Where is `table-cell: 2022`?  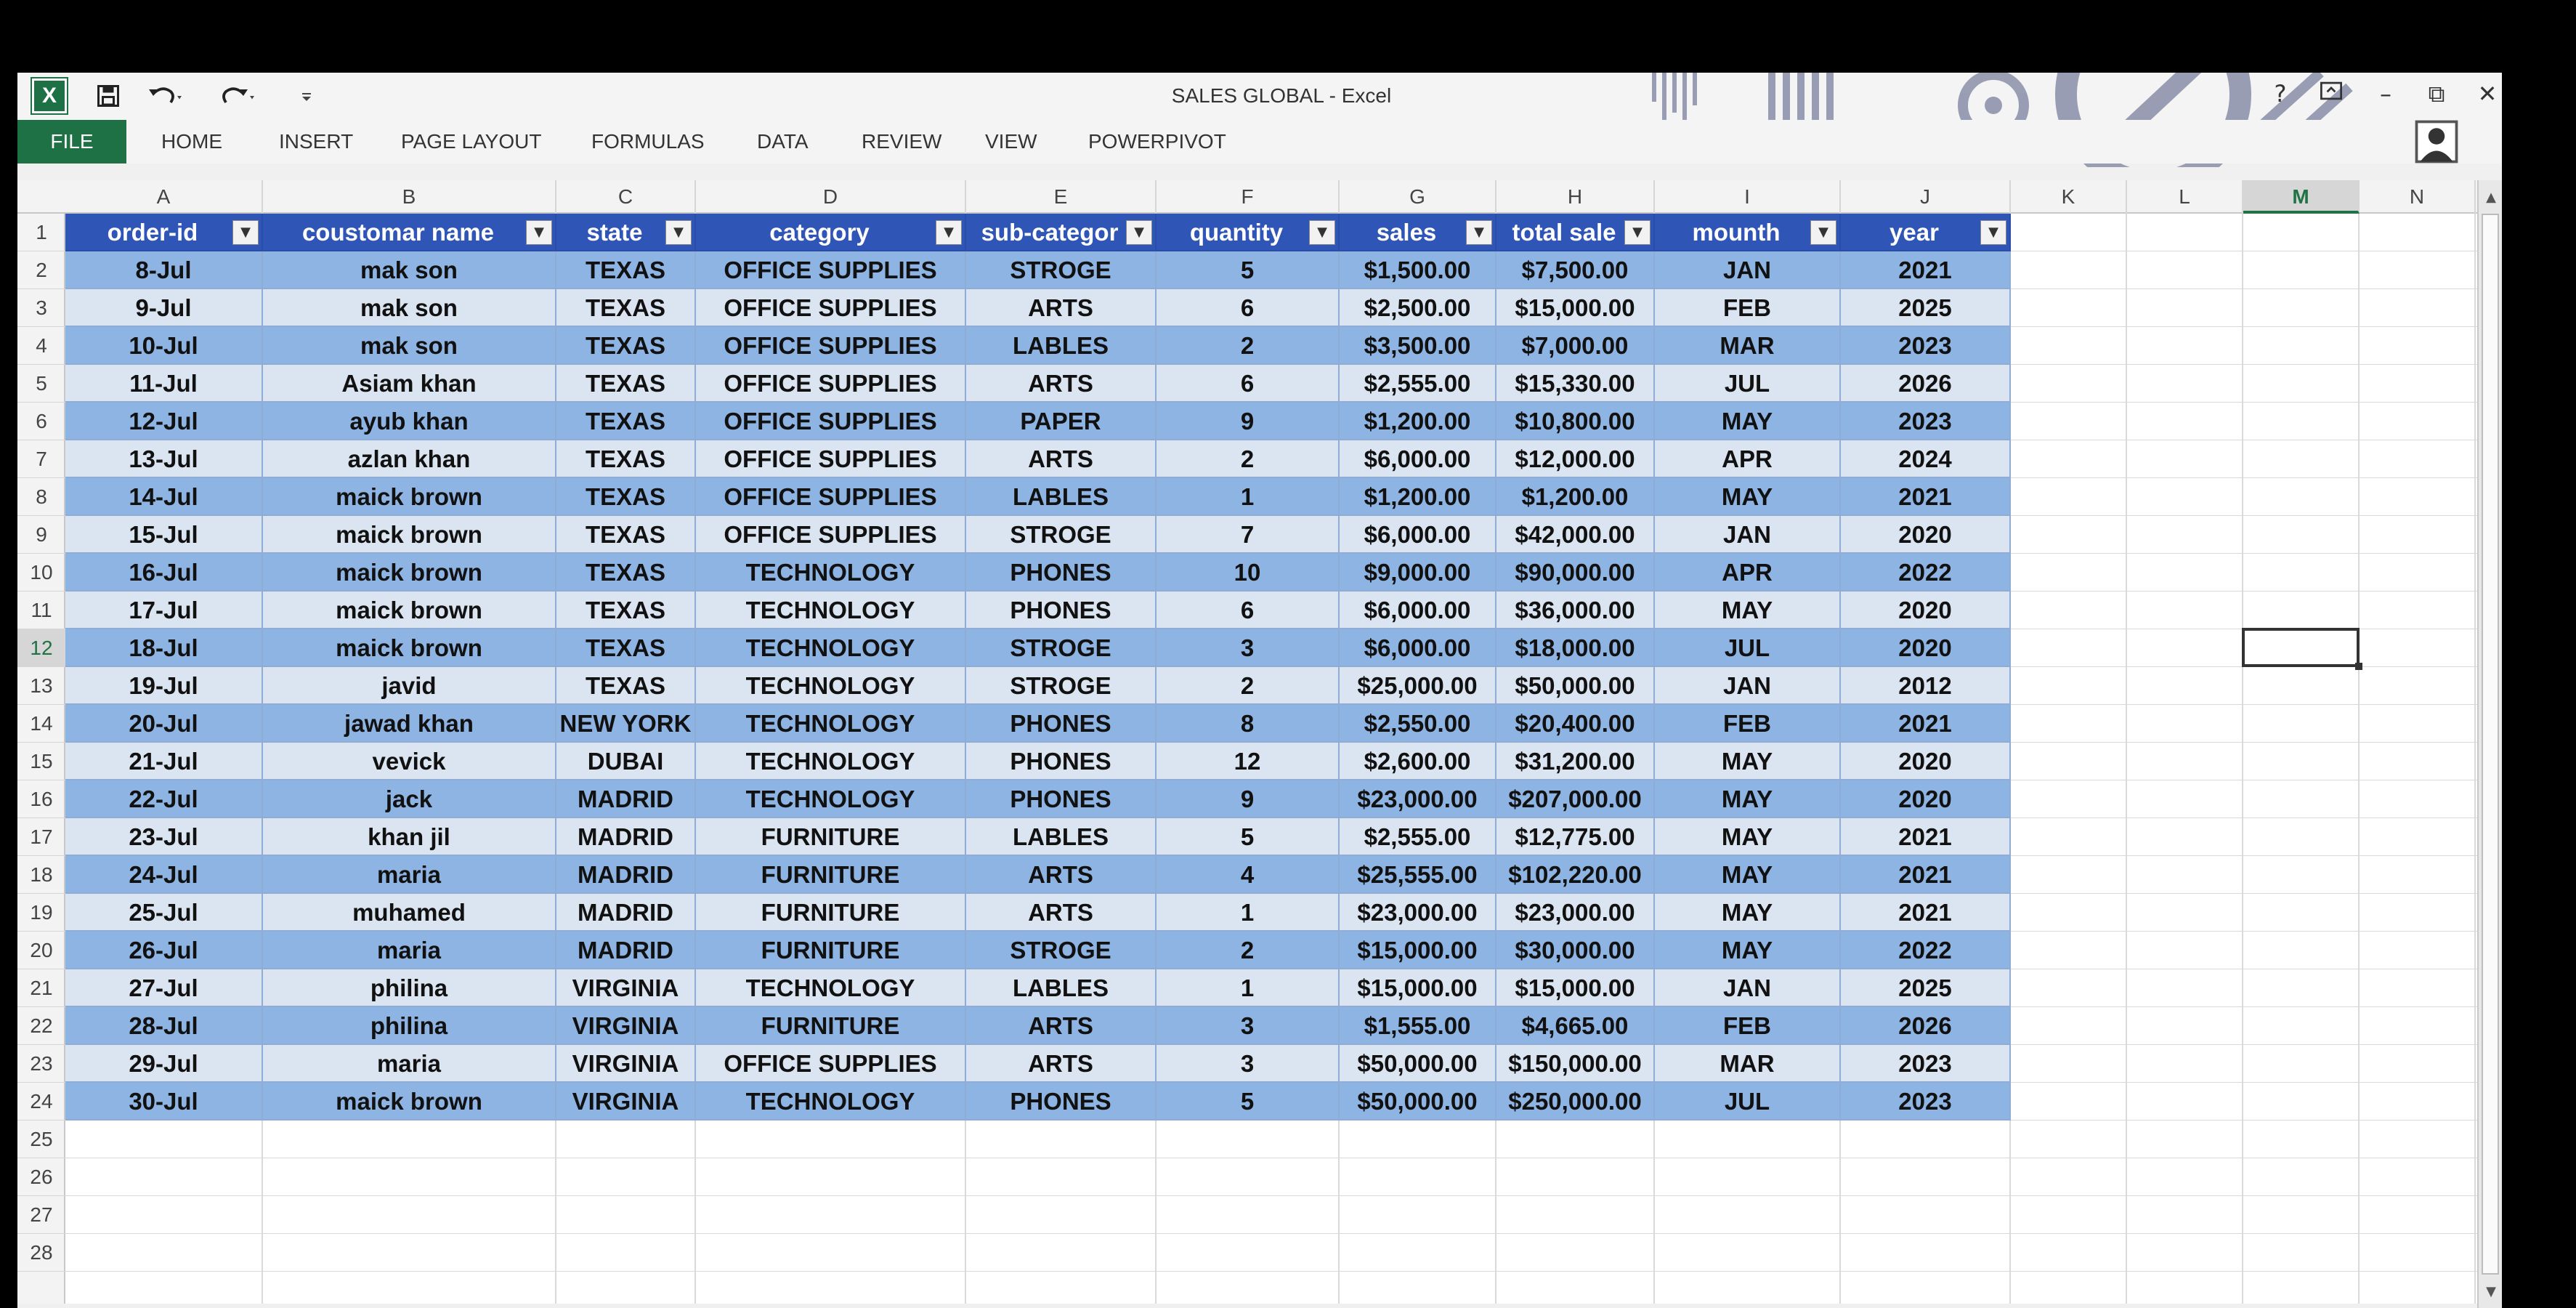
table-cell: 2022 is located at coordinates (1926, 951).